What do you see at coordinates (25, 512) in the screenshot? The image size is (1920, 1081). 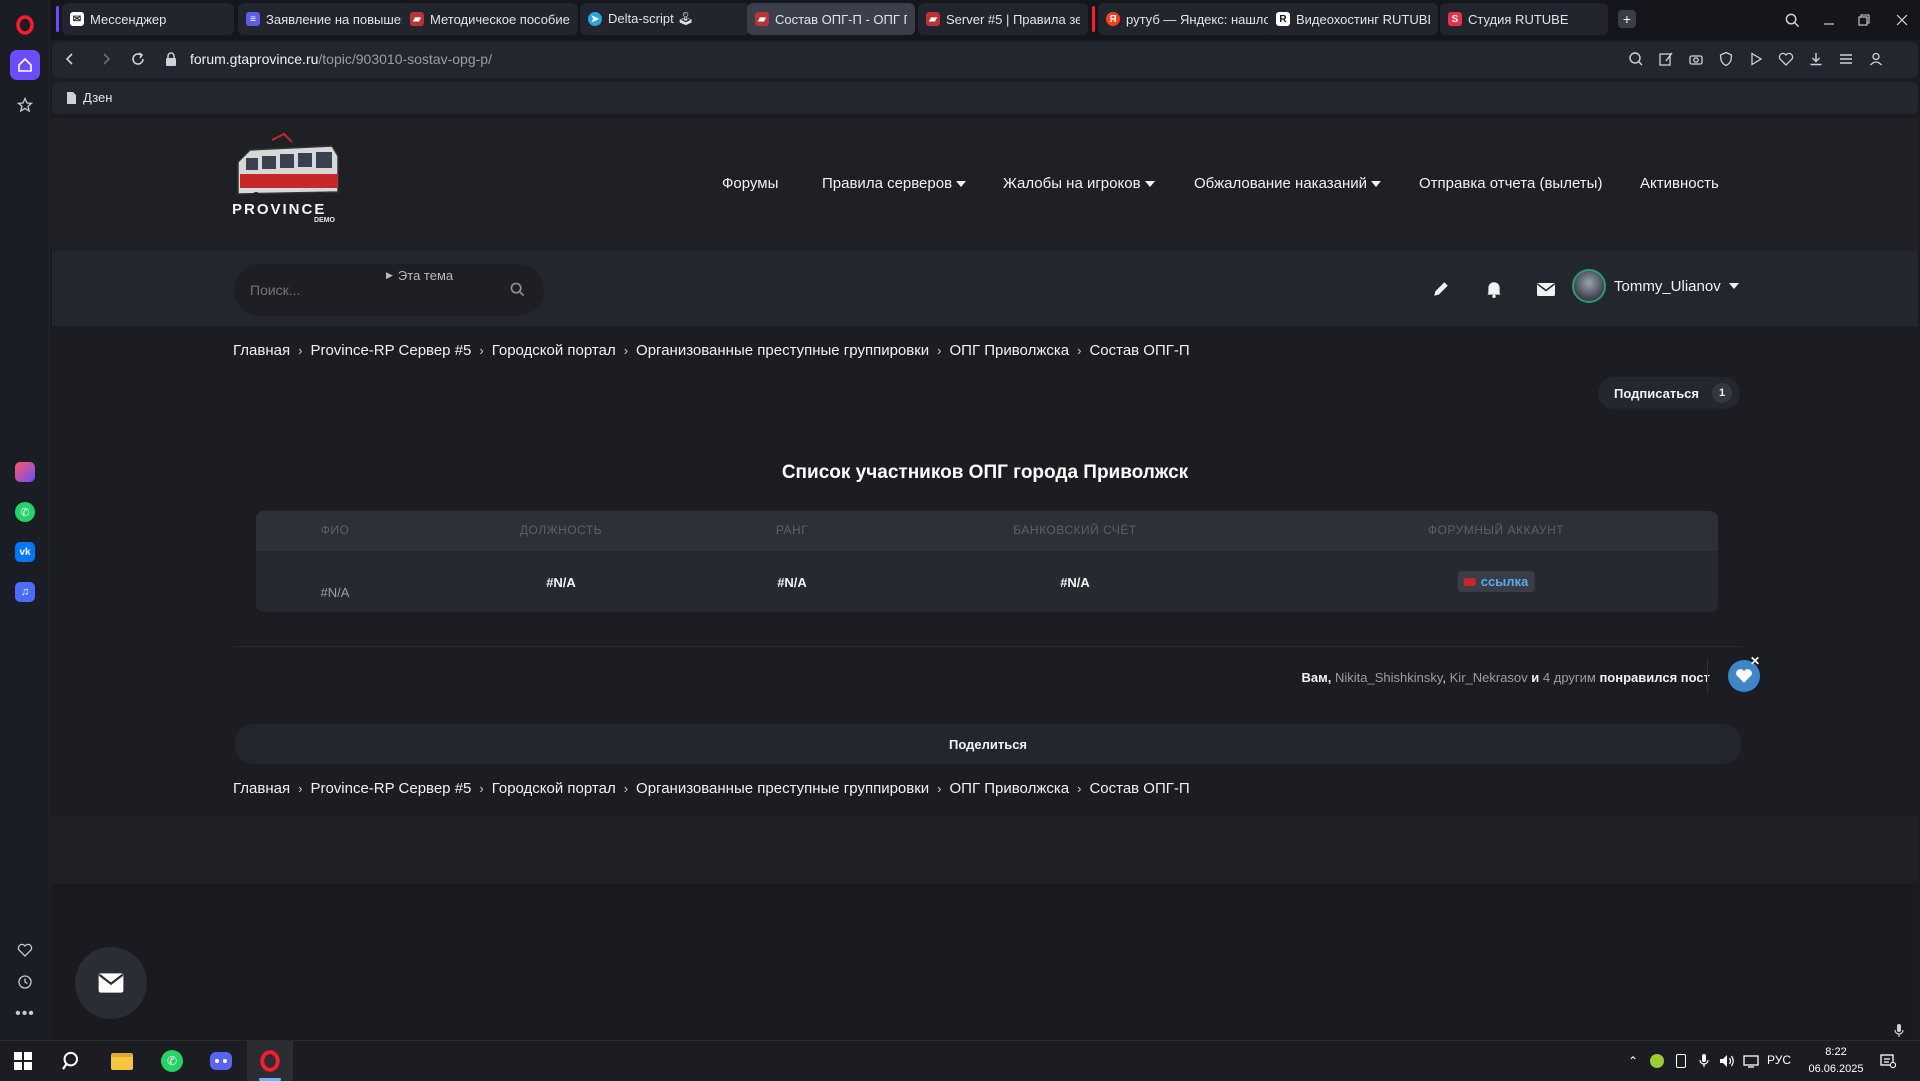 I see `sidebar-whatsapp-button: ✆` at bounding box center [25, 512].